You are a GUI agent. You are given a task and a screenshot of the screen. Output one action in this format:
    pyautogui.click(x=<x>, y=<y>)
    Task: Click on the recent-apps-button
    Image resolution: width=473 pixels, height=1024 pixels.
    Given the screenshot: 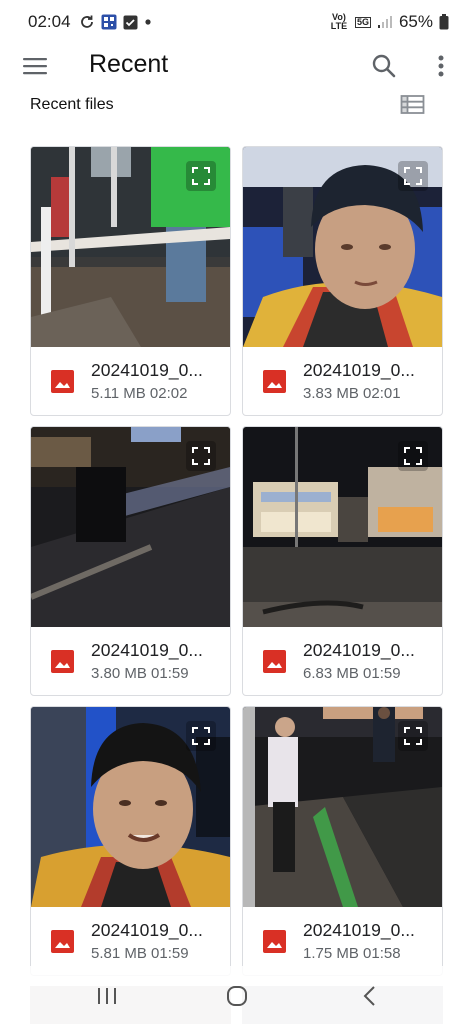 What is the action you would take?
    pyautogui.click(x=107, y=996)
    